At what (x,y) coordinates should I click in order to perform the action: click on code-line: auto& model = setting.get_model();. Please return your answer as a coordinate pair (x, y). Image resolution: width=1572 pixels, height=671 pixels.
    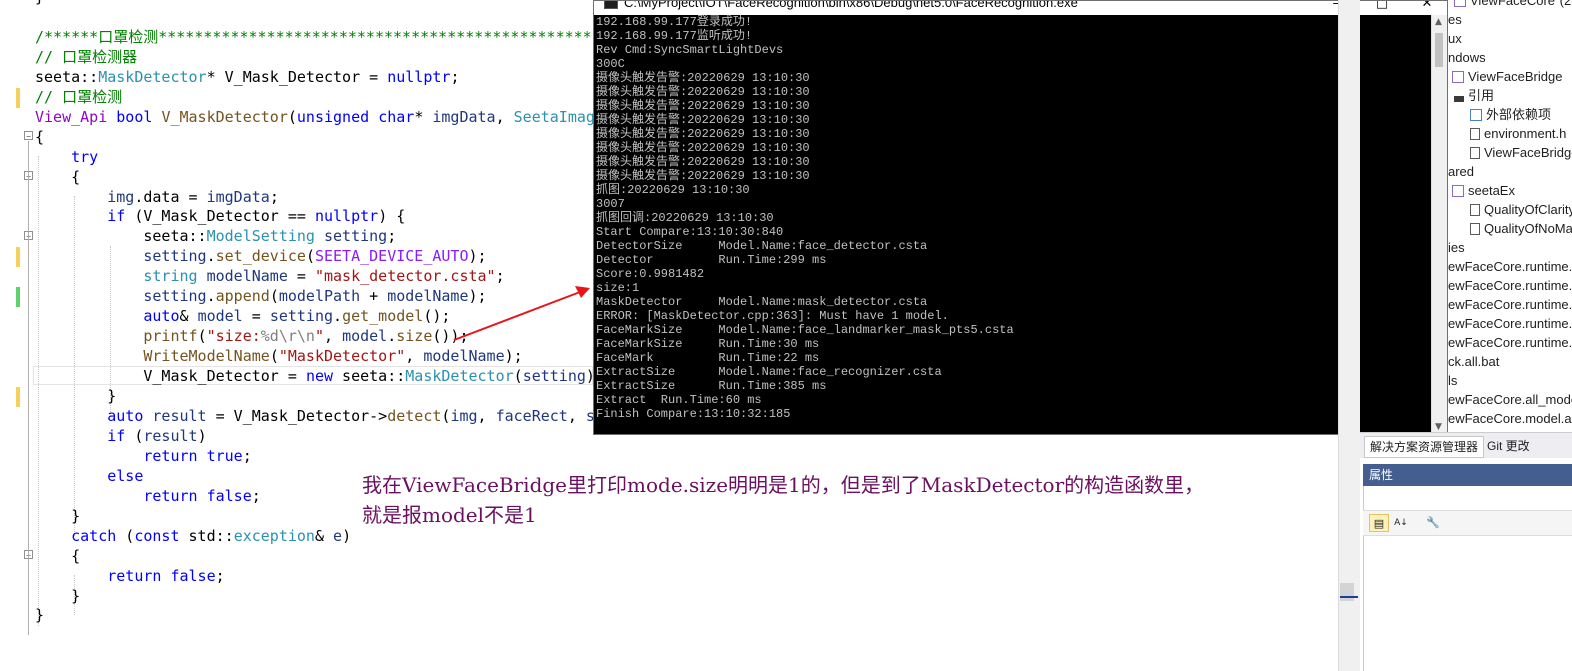
    Looking at the image, I should click on (297, 316).